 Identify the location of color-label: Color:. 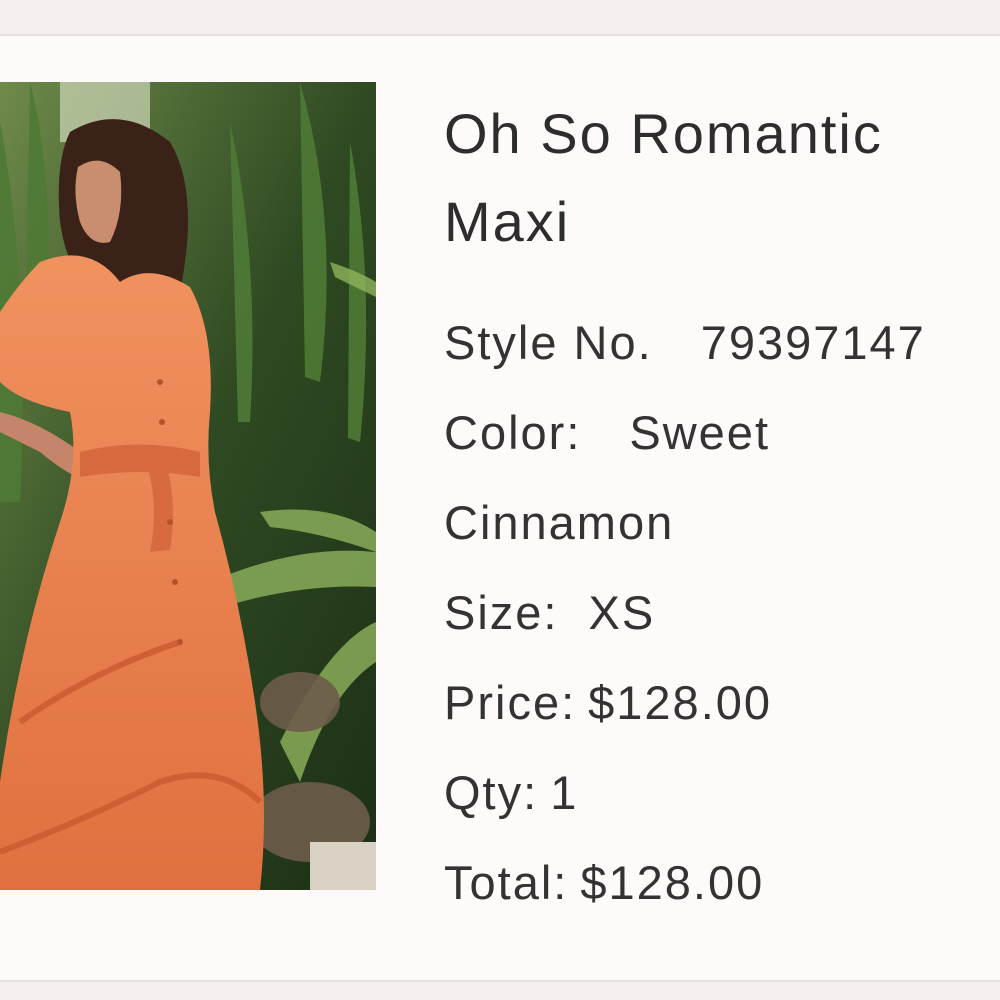
(513, 432).